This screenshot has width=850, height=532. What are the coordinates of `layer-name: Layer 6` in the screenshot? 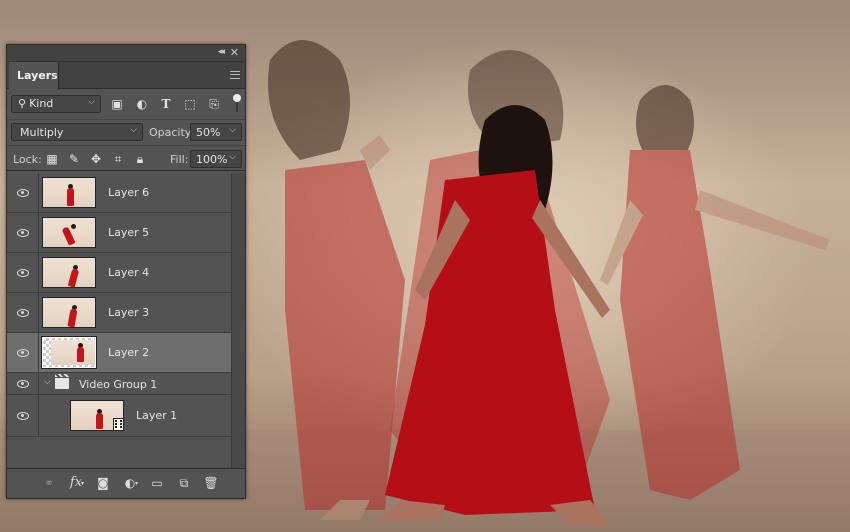 It's located at (129, 192).